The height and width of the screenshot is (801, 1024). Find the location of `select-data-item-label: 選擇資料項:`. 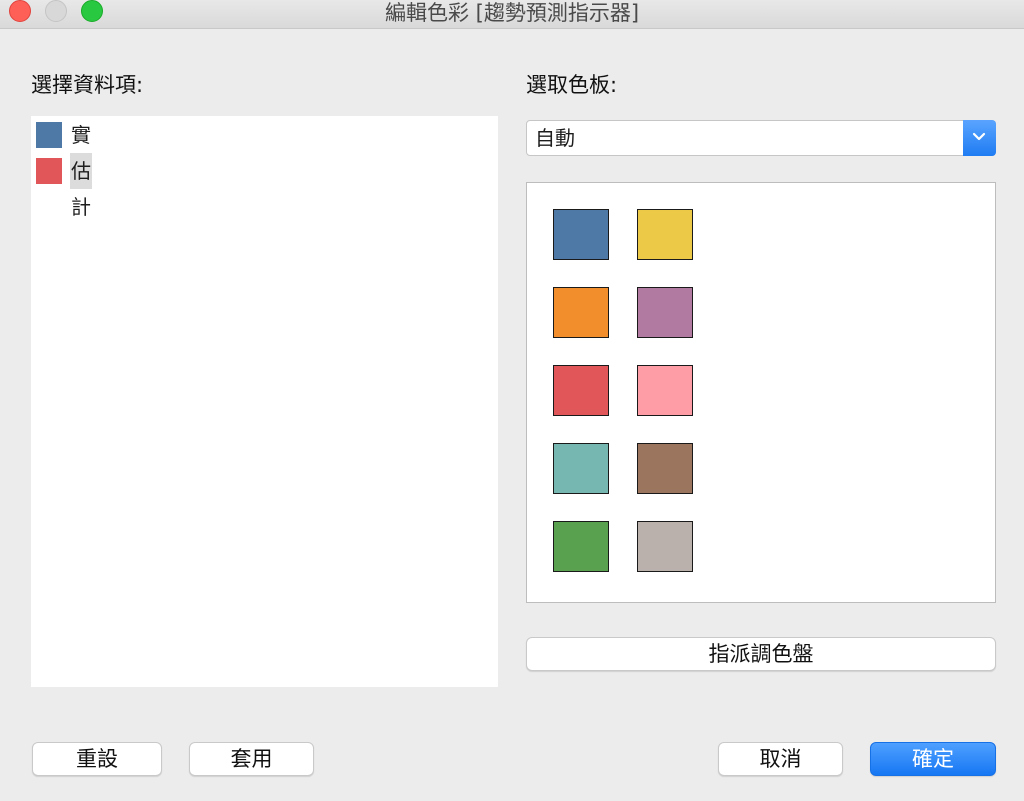

select-data-item-label: 選擇資料項: is located at coordinates (87, 85).